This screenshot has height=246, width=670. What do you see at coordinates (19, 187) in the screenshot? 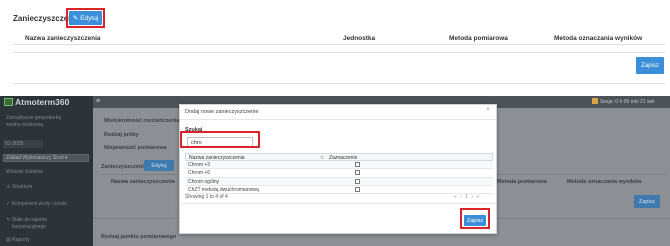
I see `sidebar-item-structure: ⚠ Struktura` at bounding box center [19, 187].